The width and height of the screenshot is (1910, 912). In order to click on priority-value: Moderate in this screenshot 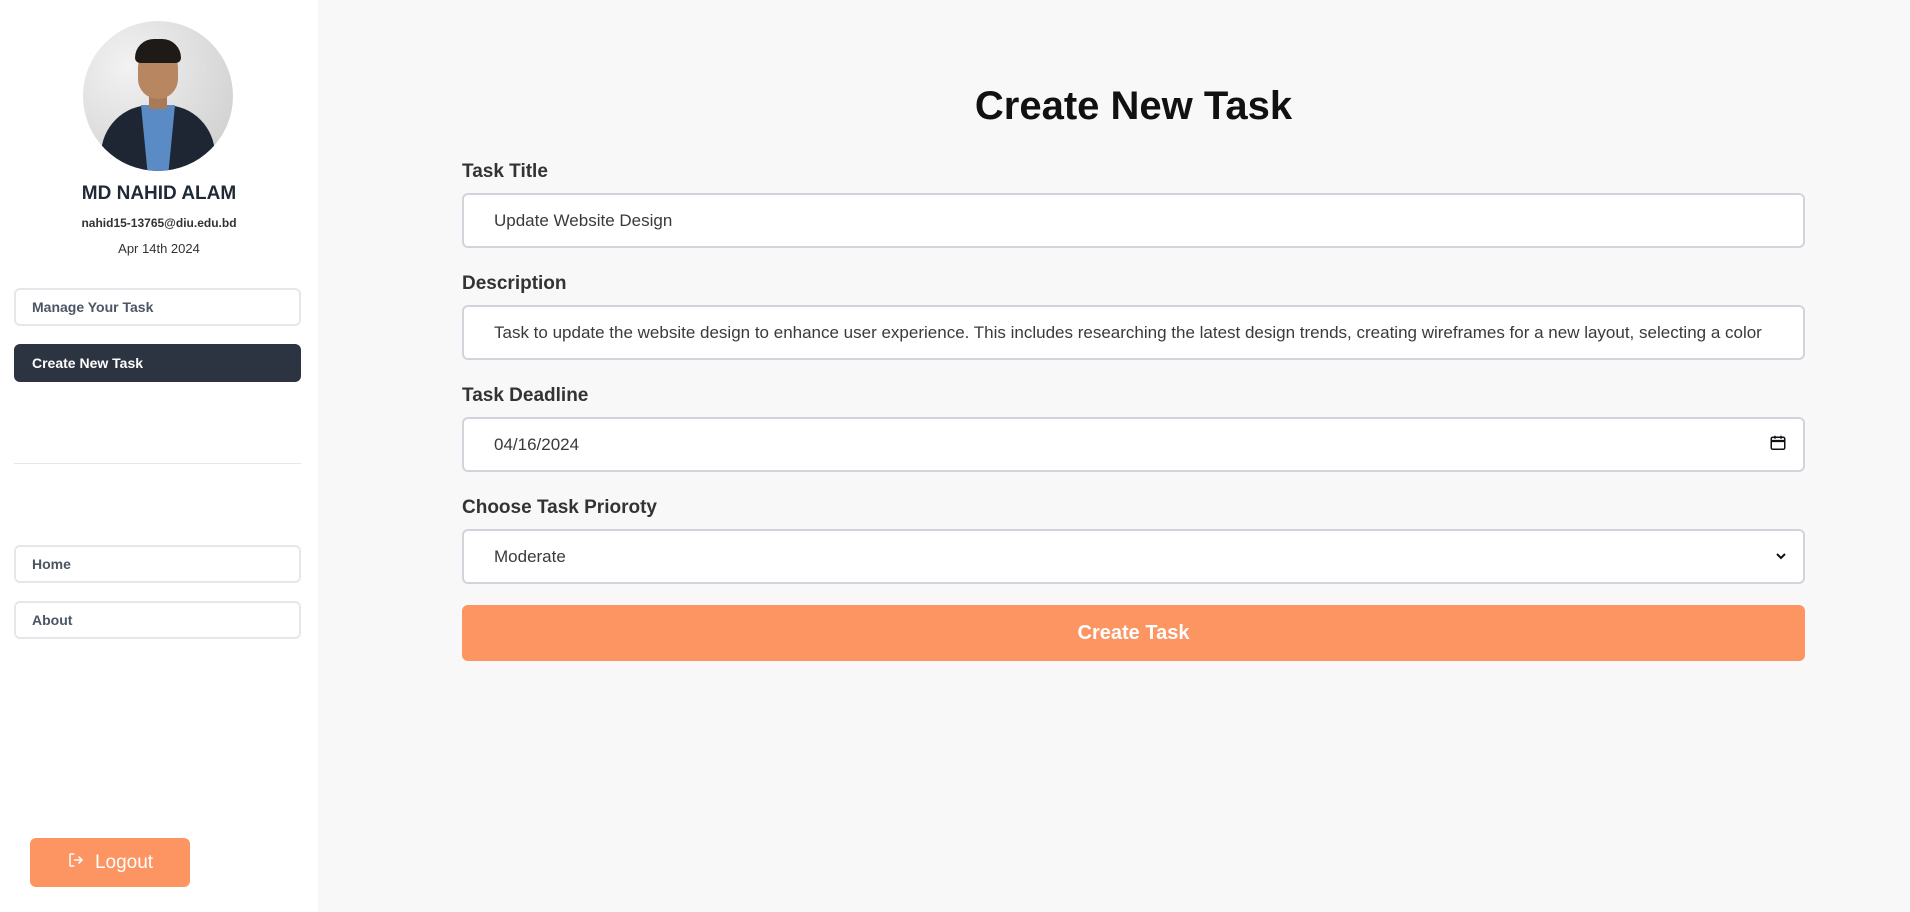, I will do `click(530, 556)`.